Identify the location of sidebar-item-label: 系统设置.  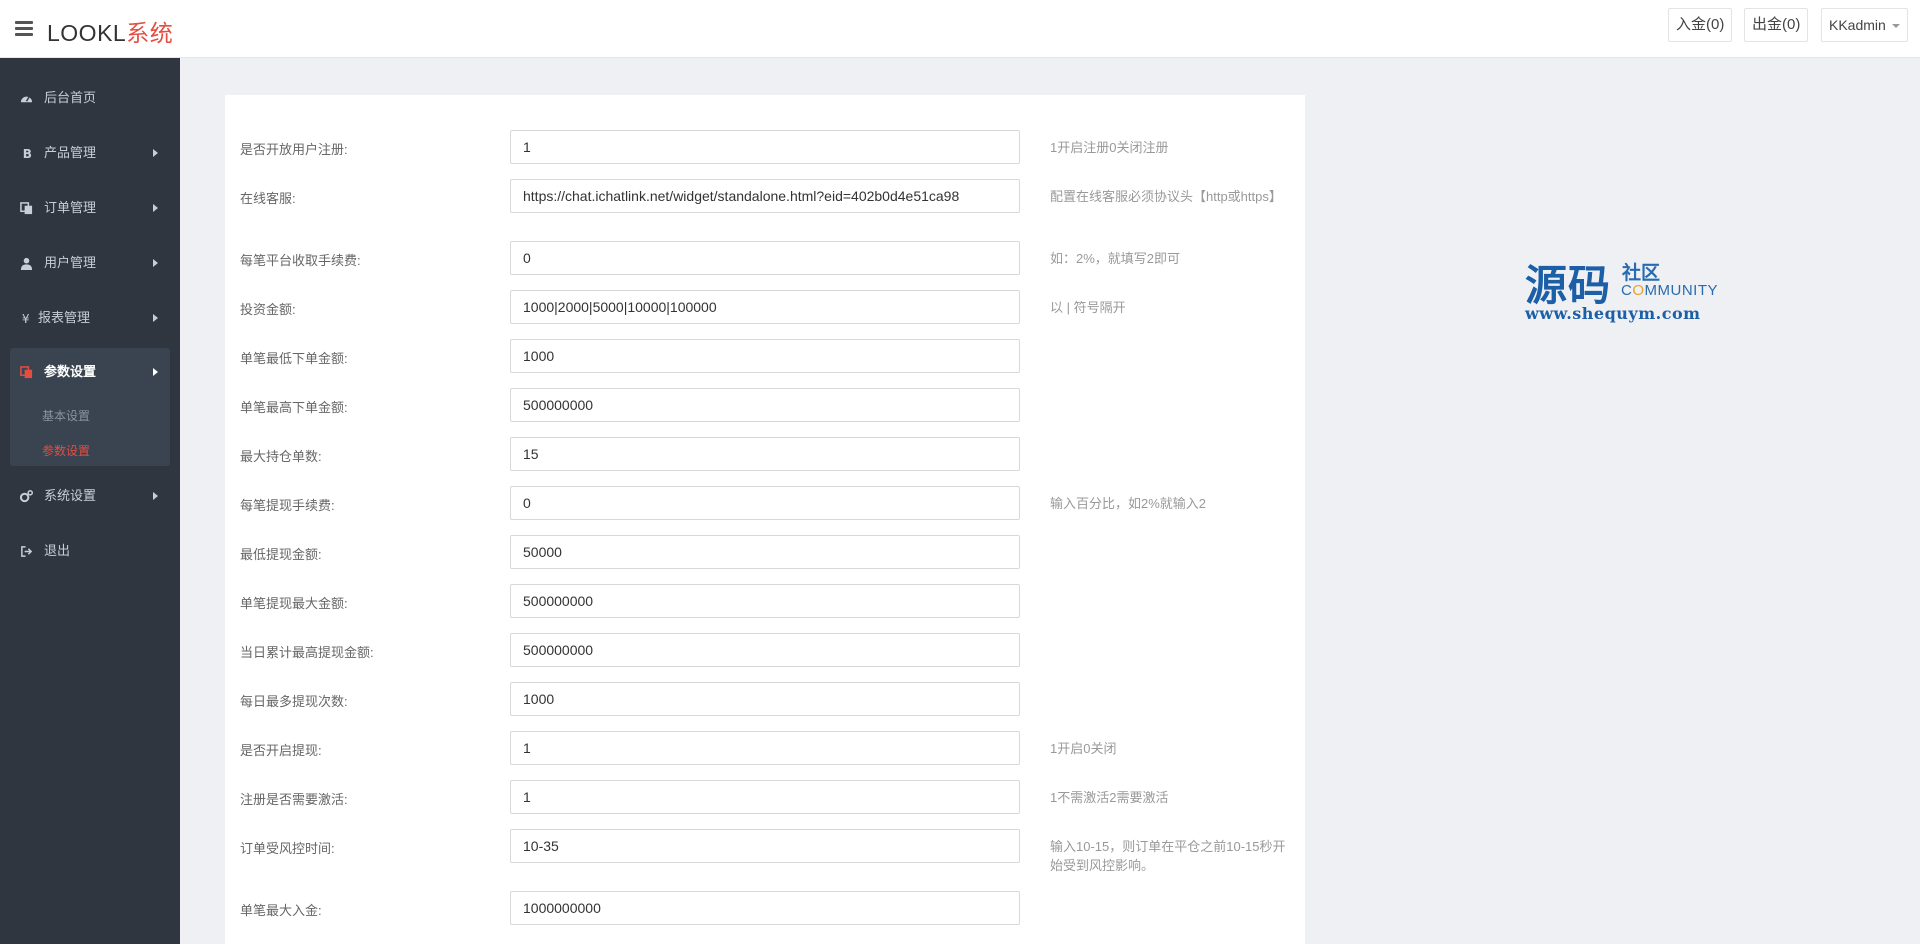
(70, 495).